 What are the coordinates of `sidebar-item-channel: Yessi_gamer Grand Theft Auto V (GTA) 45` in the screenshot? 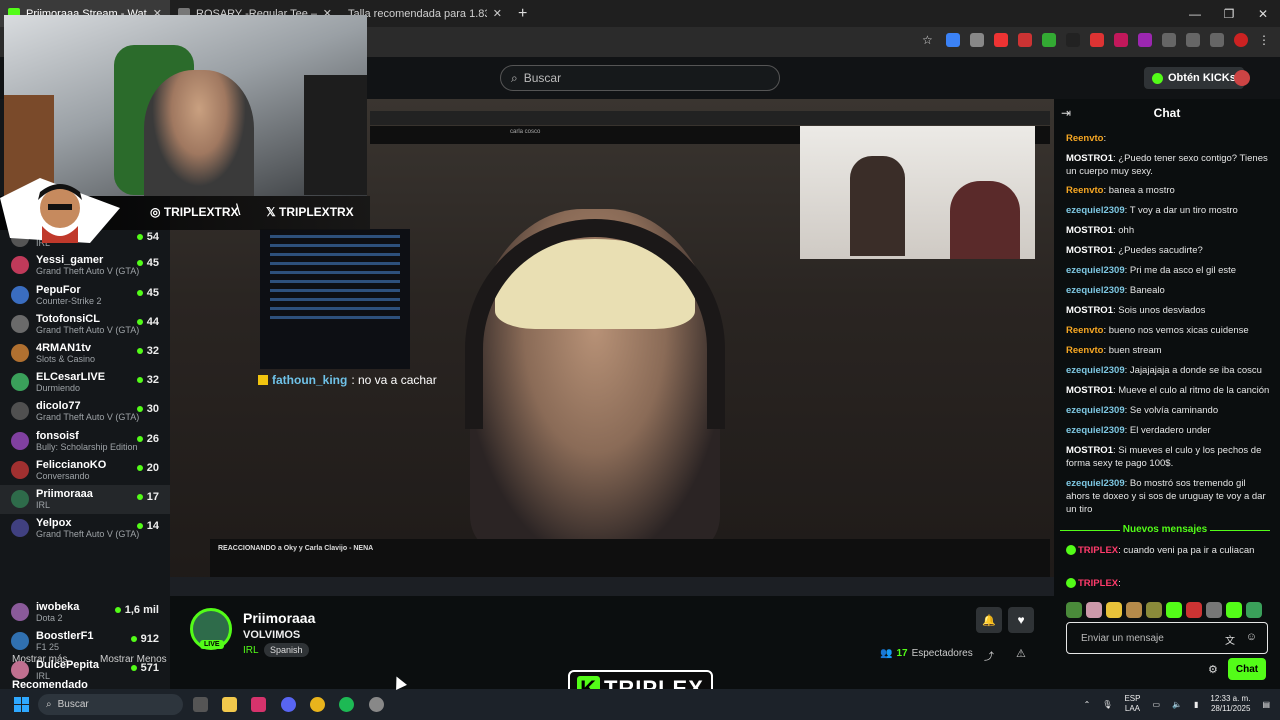 It's located at (85, 265).